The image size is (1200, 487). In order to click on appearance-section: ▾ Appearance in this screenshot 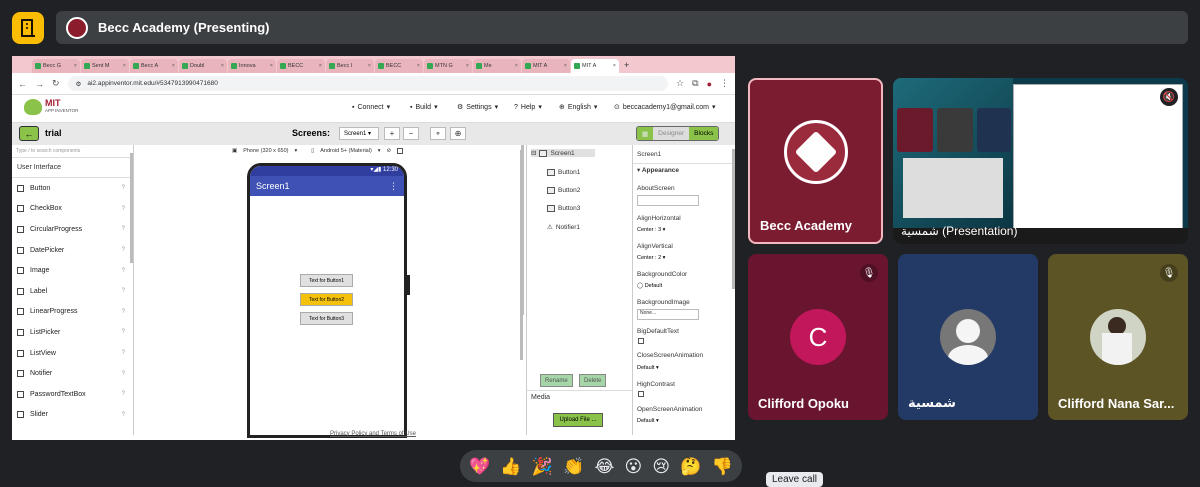, I will do `click(658, 170)`.